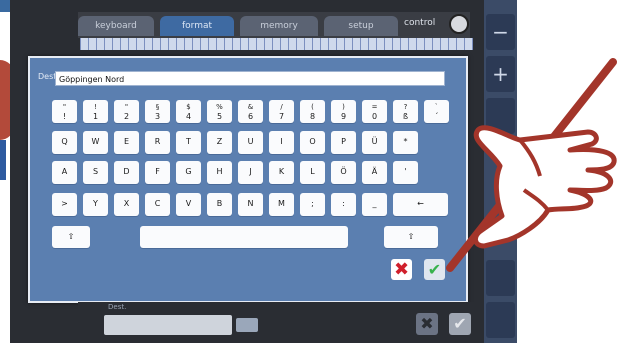 The width and height of the screenshot is (627, 343). Describe the element at coordinates (312, 142) in the screenshot. I see `keyboard-key: O` at that location.